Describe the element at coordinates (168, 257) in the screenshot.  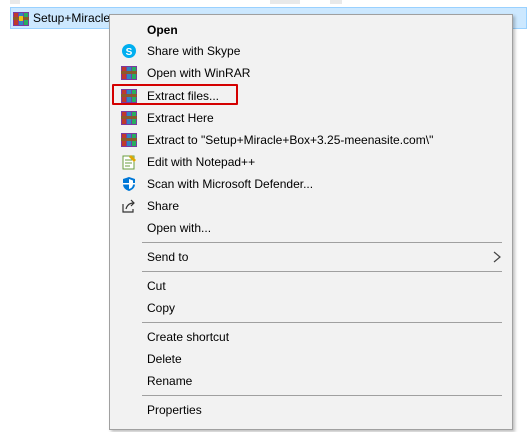
I see `menu-item-label: Send to` at that location.